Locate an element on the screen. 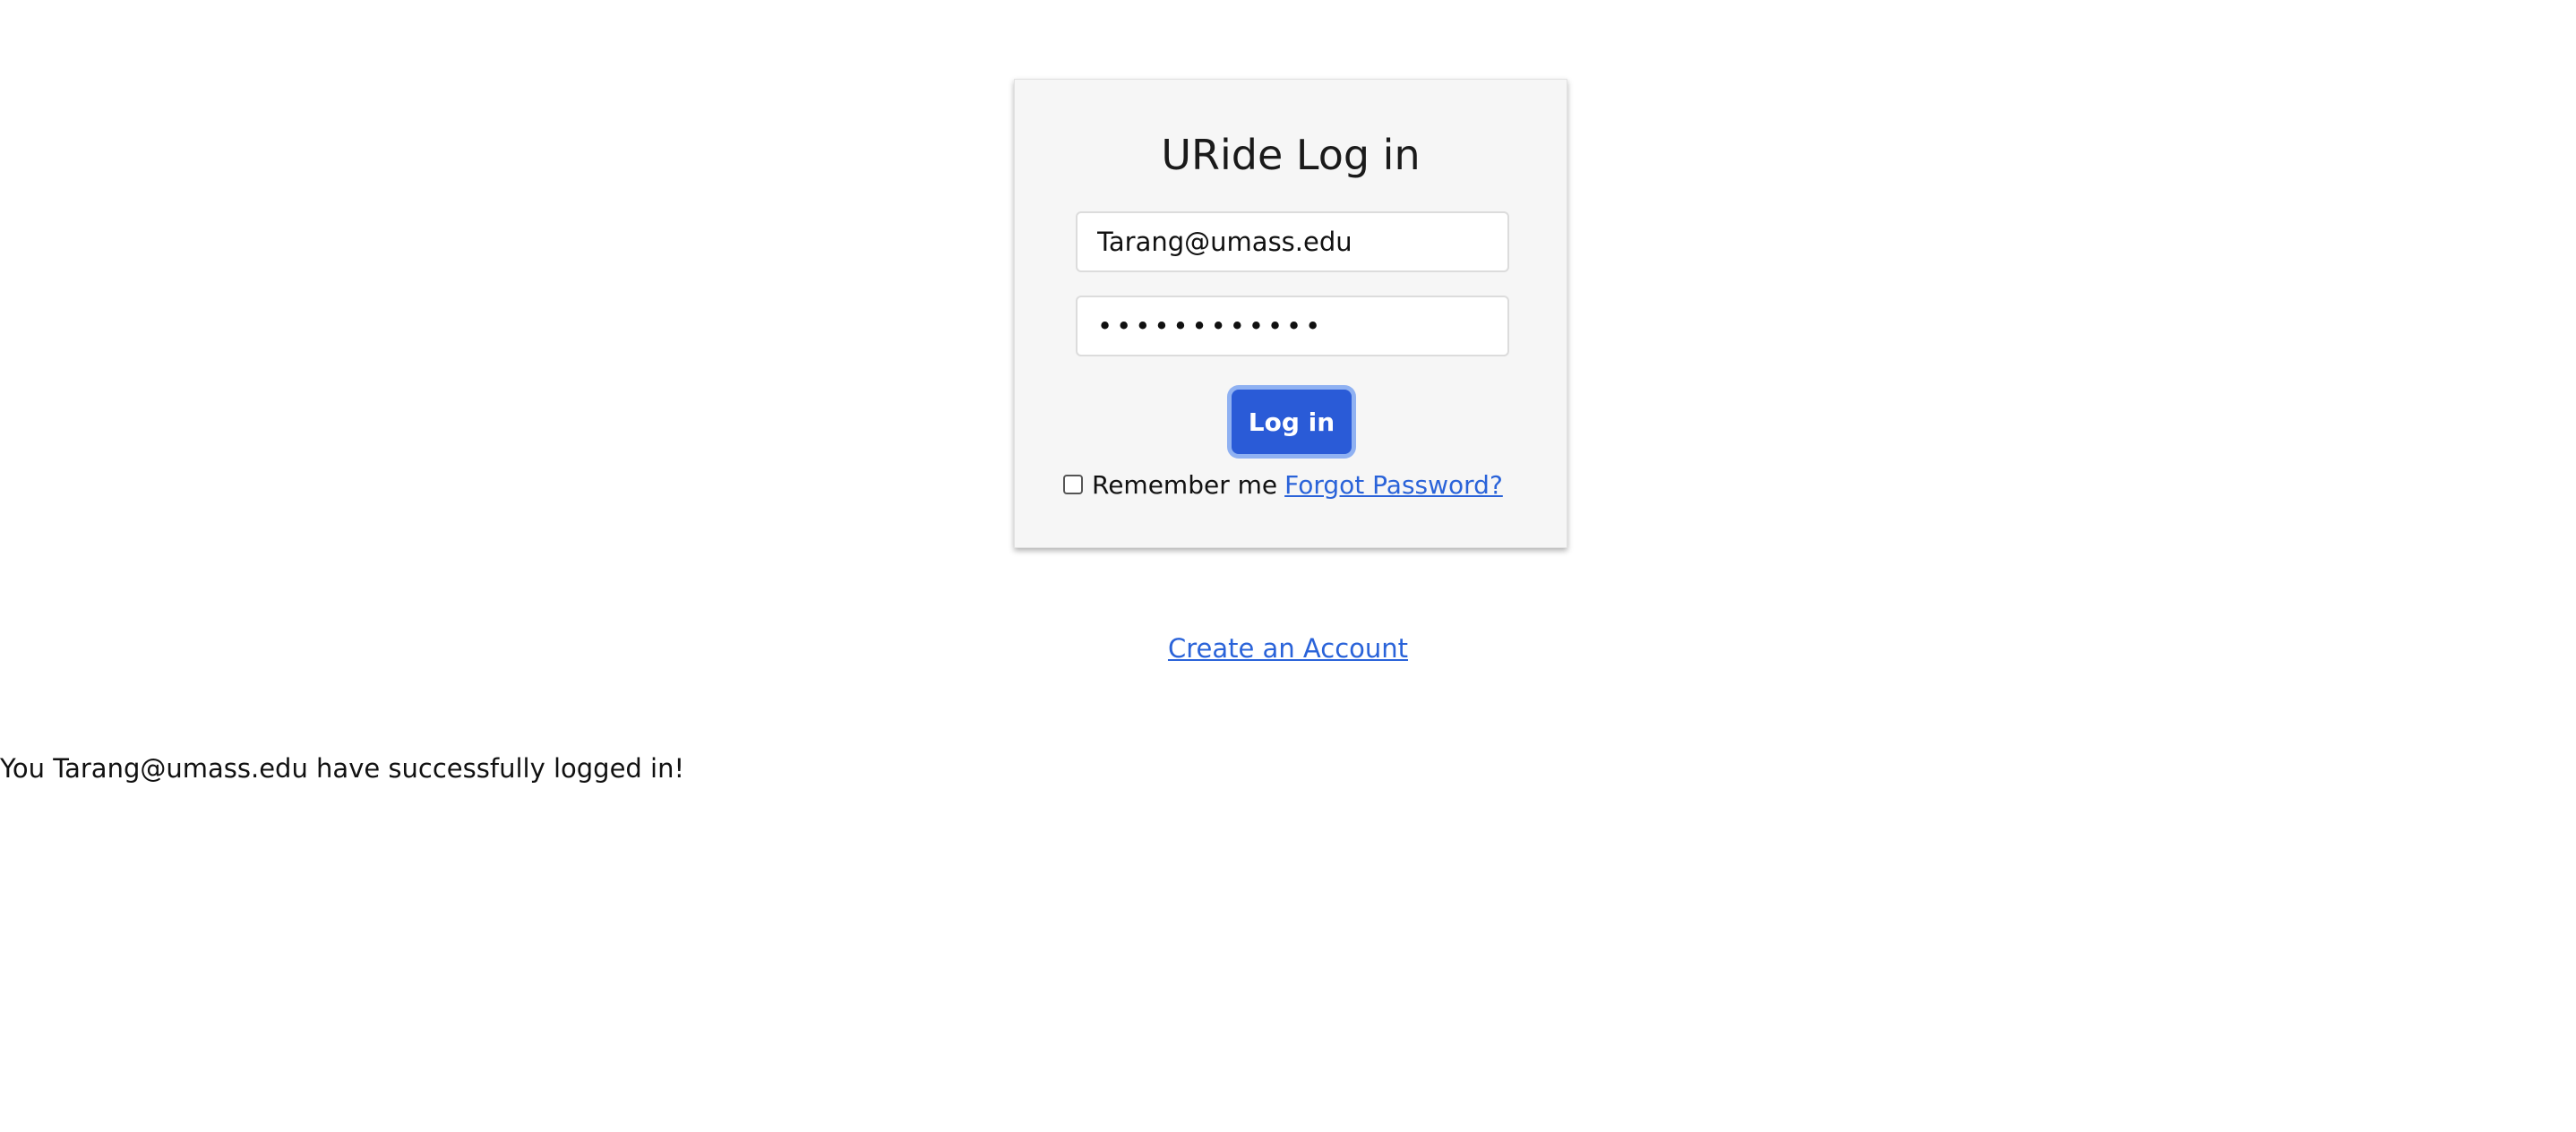 This screenshot has height=1132, width=2576. forgot-password-link: Forgot Password? is located at coordinates (1393, 485).